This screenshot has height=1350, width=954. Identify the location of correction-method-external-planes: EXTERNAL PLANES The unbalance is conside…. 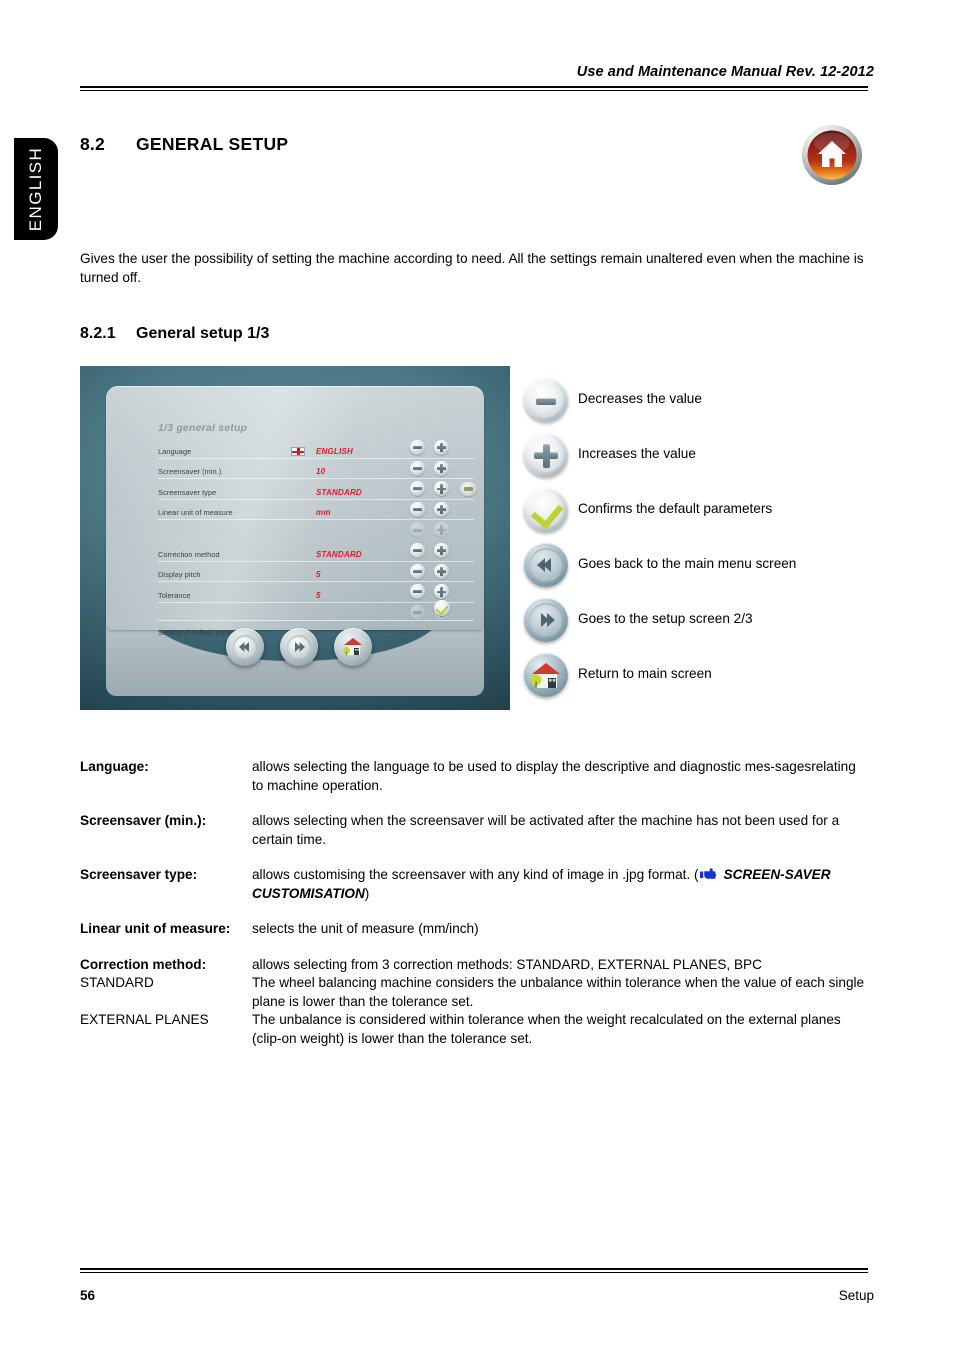
(475, 1029).